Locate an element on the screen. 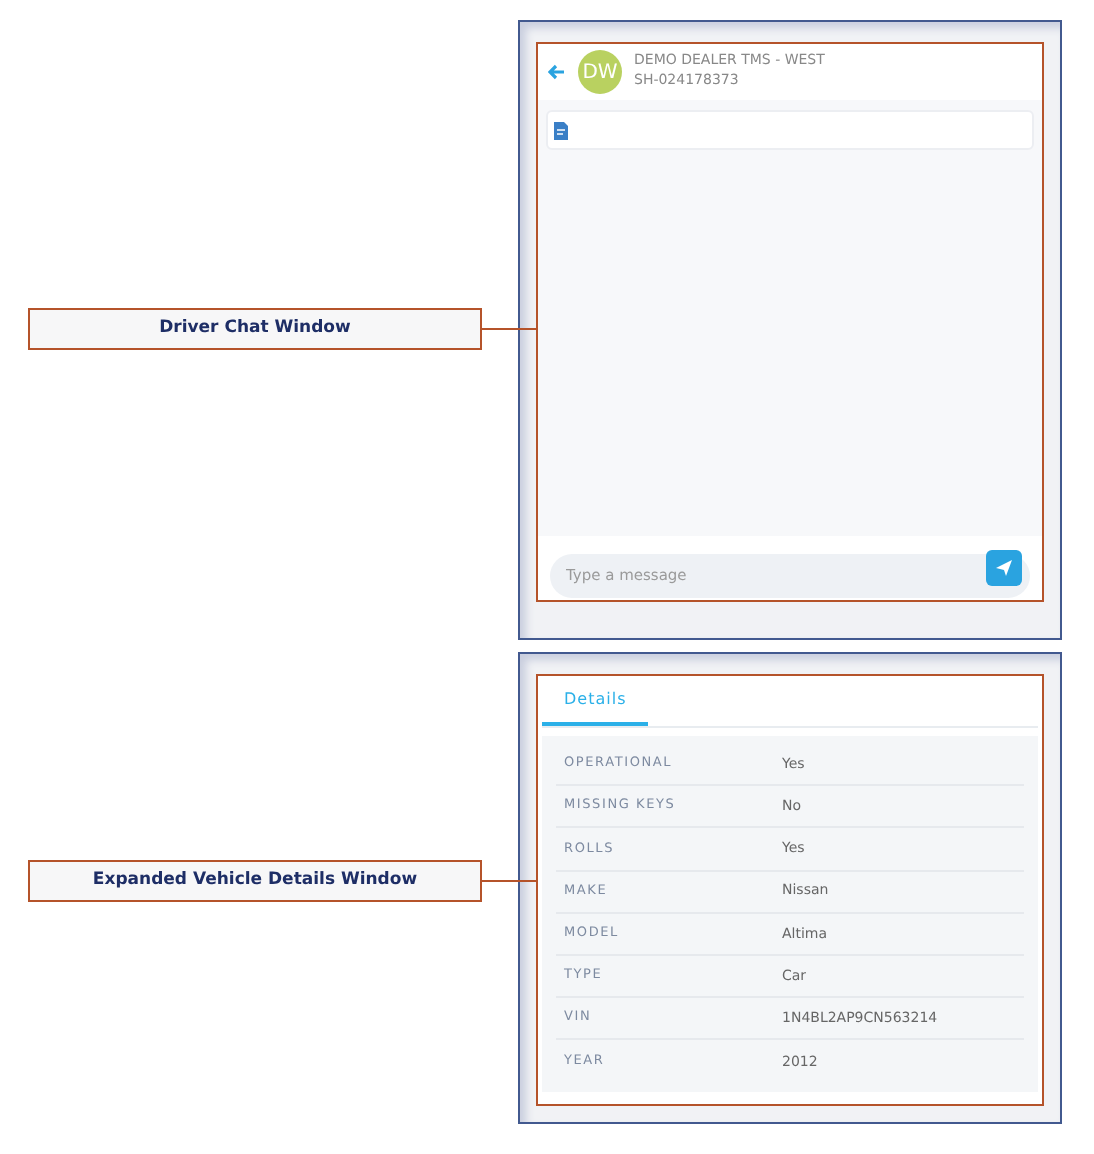 The image size is (1094, 1154). document-icon is located at coordinates (561, 130).